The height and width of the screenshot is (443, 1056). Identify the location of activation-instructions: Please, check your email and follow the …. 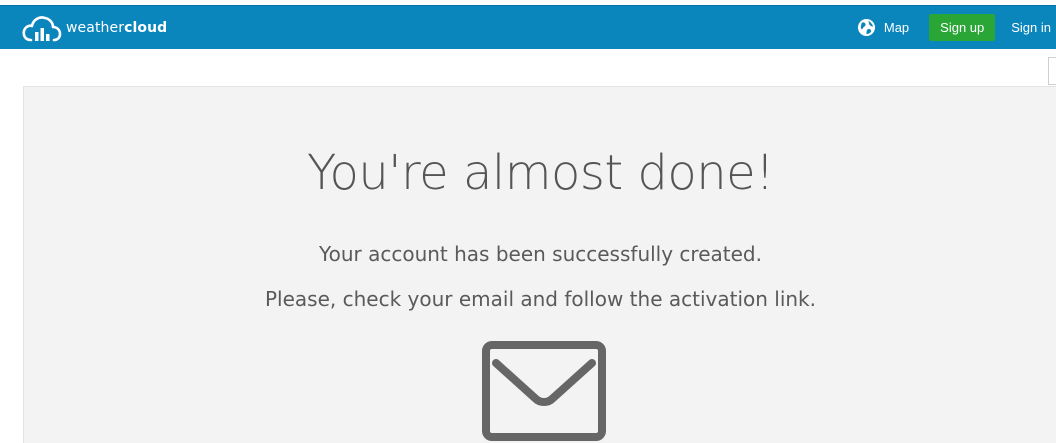
(540, 299).